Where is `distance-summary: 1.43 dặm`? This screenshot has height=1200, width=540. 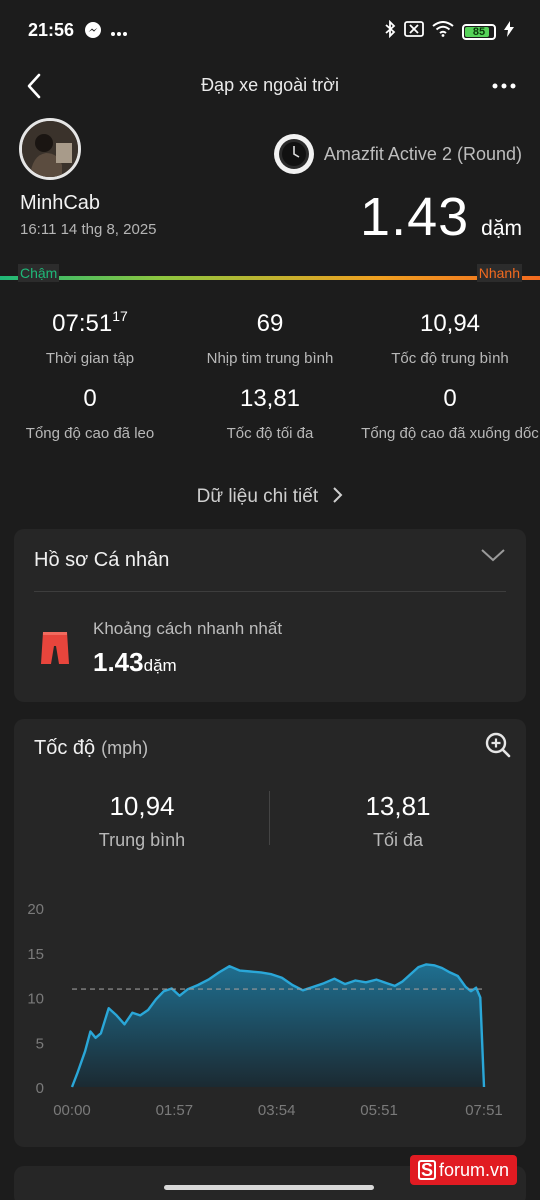 distance-summary: 1.43 dặm is located at coordinates (441, 217).